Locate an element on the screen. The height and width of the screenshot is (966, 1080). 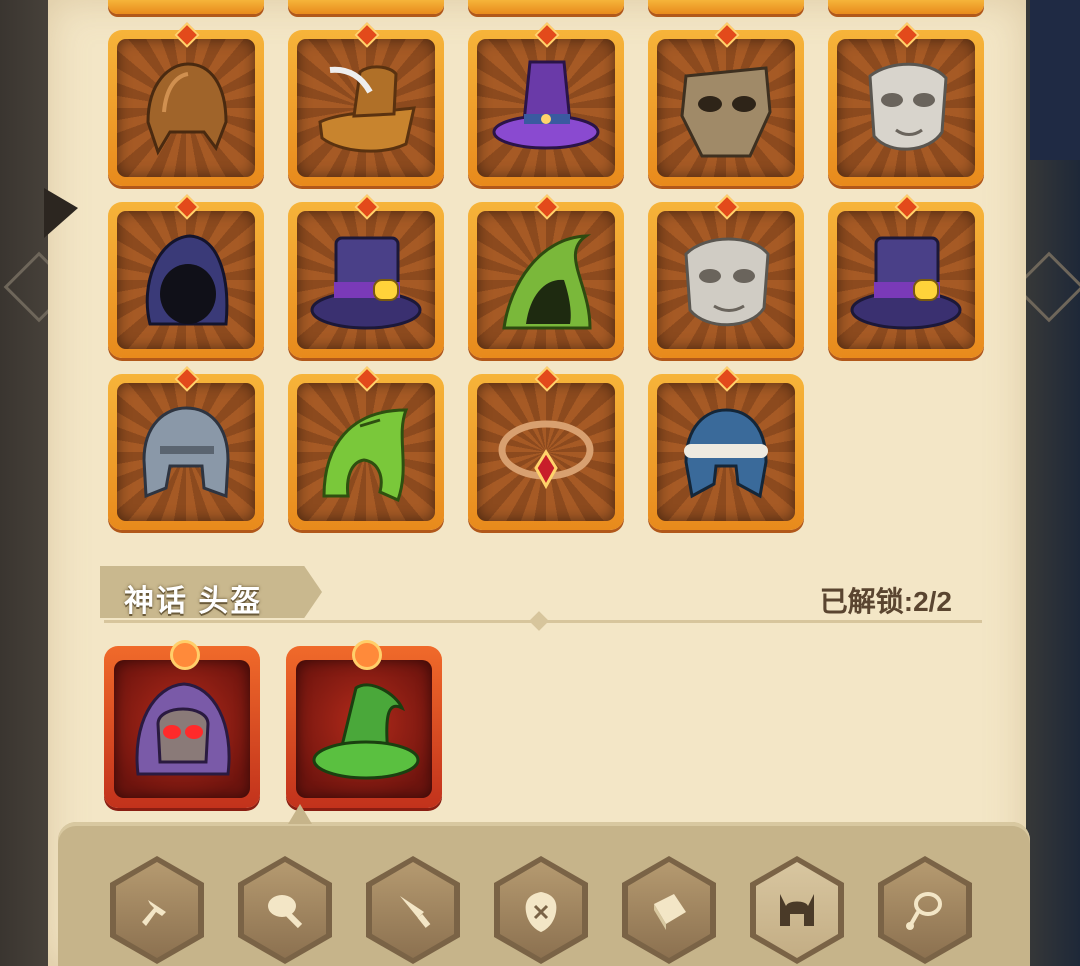
green-leaf-hood-icon is located at coordinates (365, 455).